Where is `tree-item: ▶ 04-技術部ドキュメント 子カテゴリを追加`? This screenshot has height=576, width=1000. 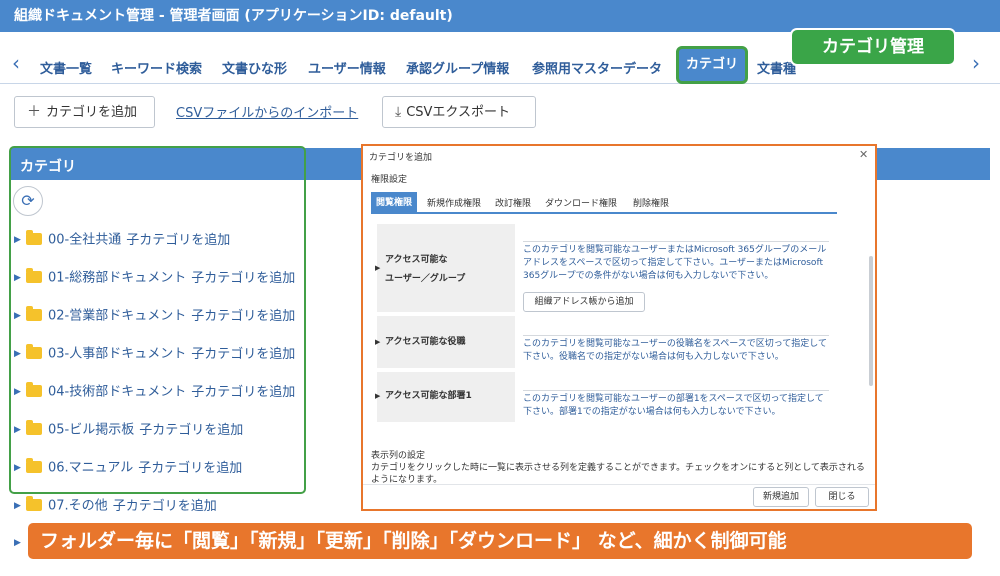 tree-item: ▶ 04-技術部ドキュメント 子カテゴリを追加 is located at coordinates (154, 392).